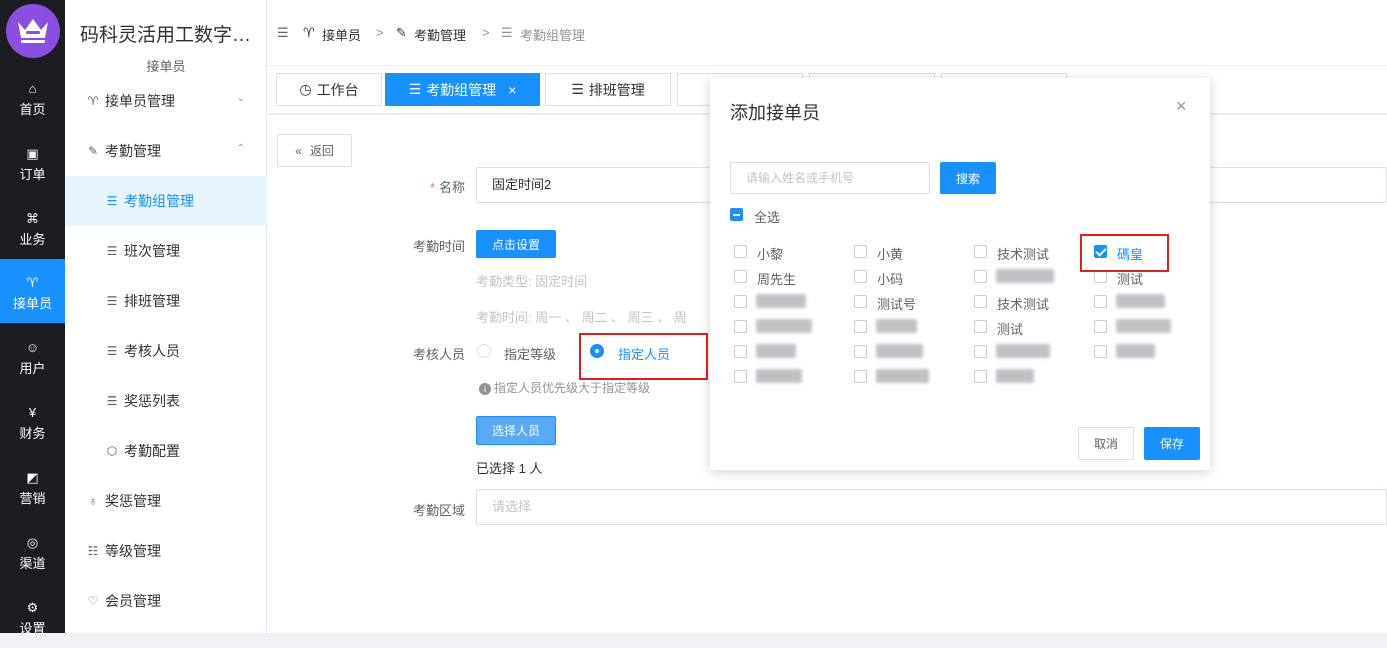 Image resolution: width=1387 pixels, height=648 pixels. What do you see at coordinates (32, 421) in the screenshot?
I see `rail-item-finance: ¥ 财务` at bounding box center [32, 421].